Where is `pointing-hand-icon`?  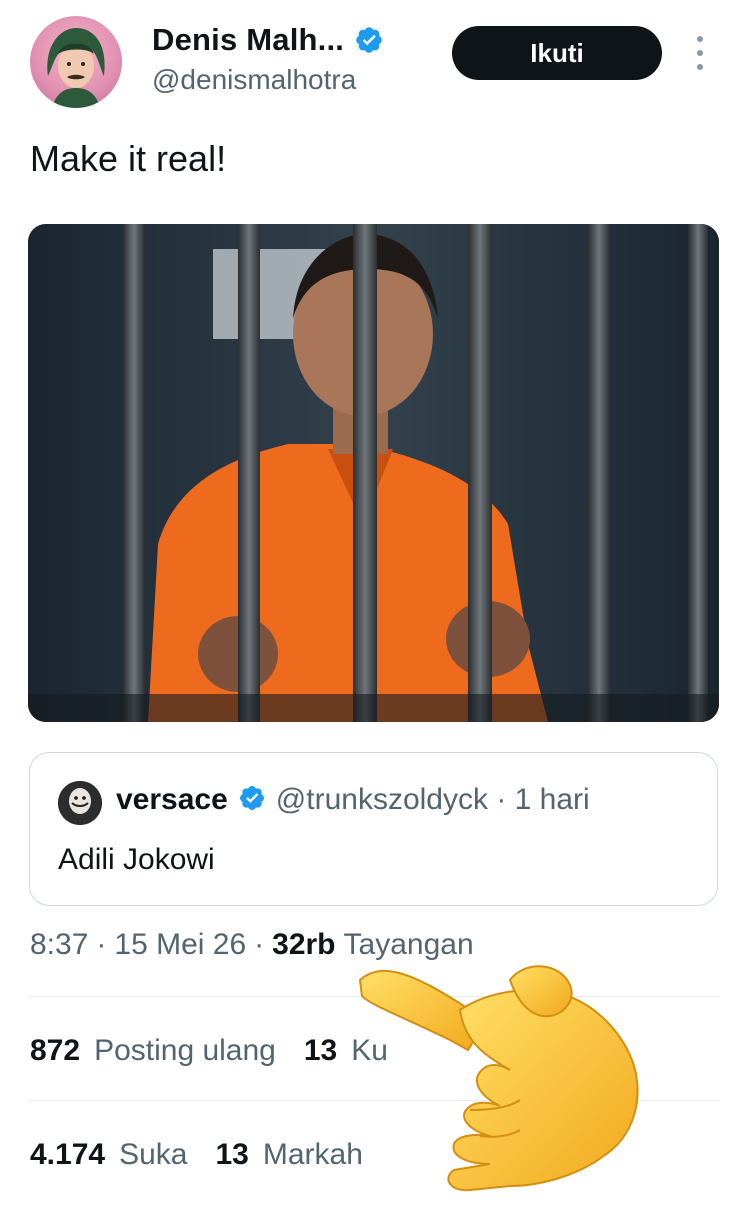 pointing-hand-icon is located at coordinates (500, 1075).